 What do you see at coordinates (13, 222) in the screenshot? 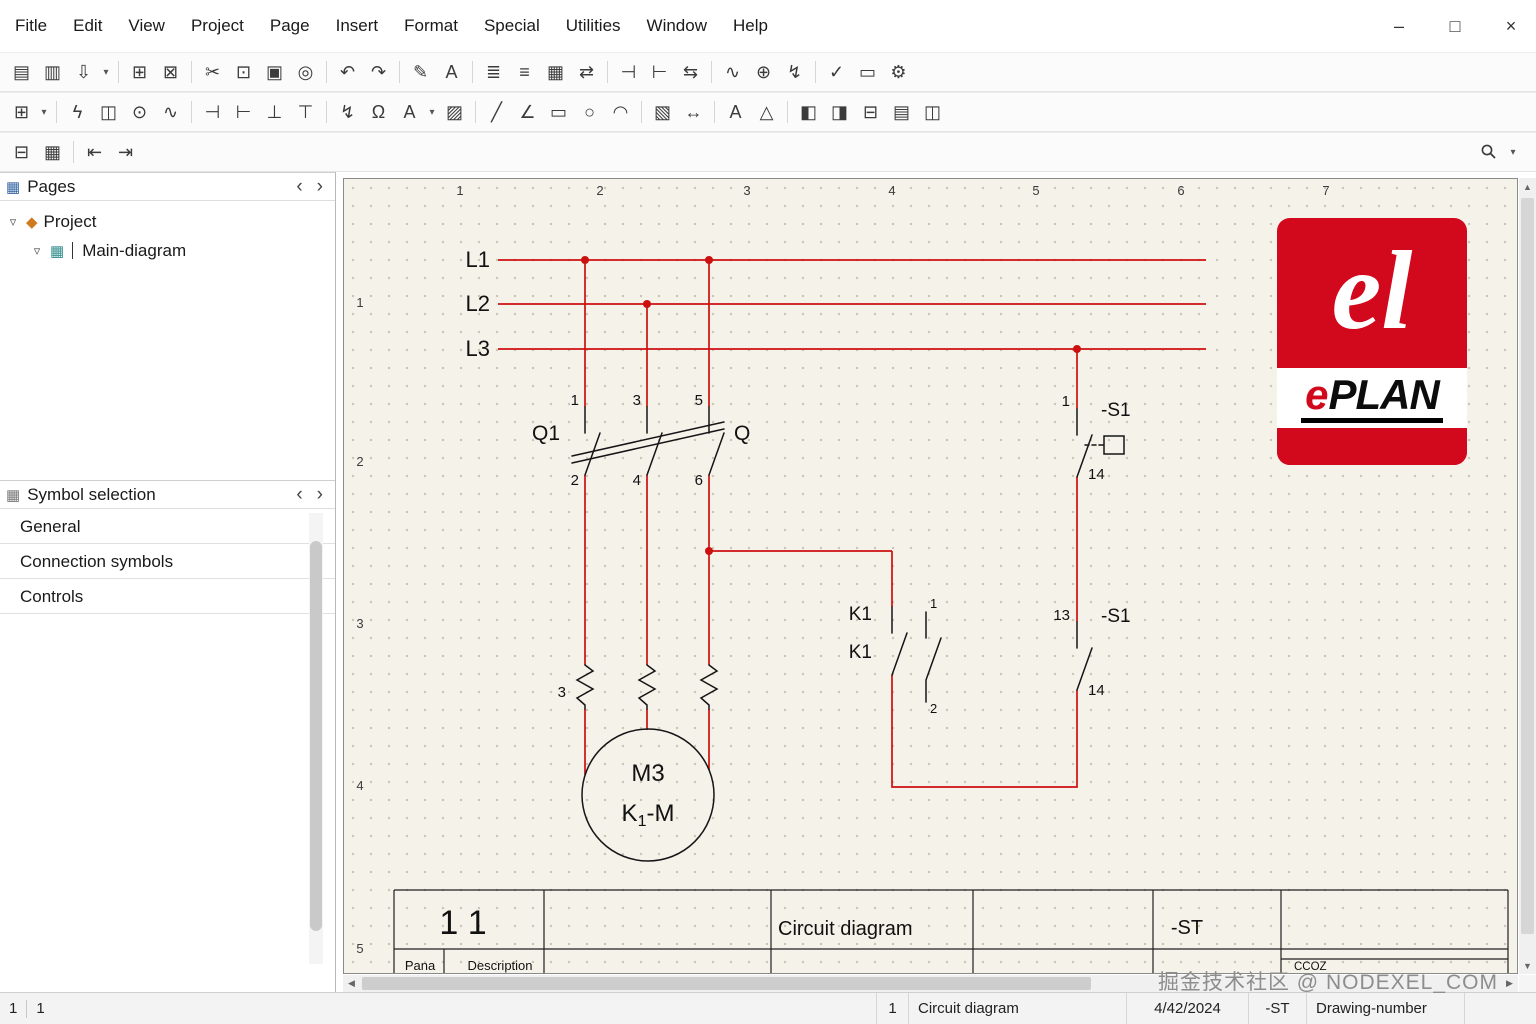
I see `project-expander-icon: ▿` at bounding box center [13, 222].